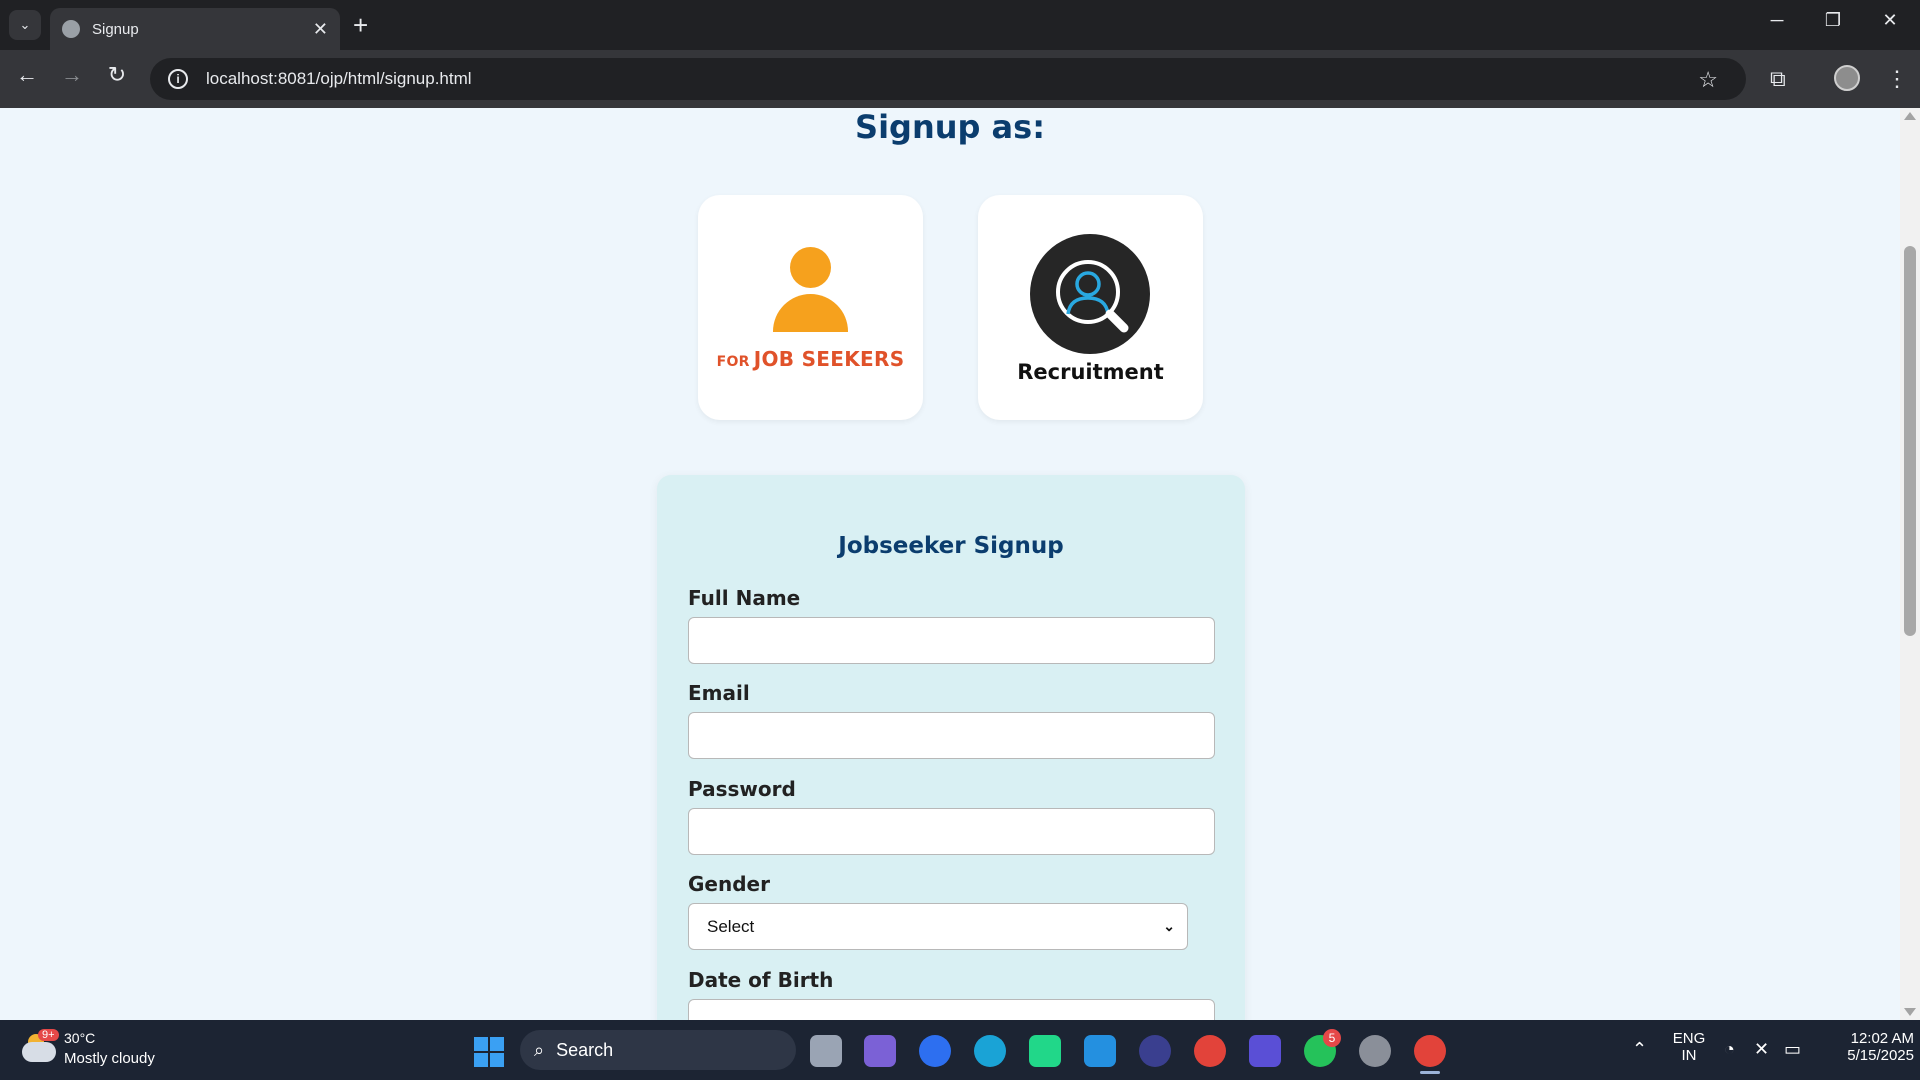  Describe the element at coordinates (1792, 1049) in the screenshot. I see `battery-icon: ▭` at that location.